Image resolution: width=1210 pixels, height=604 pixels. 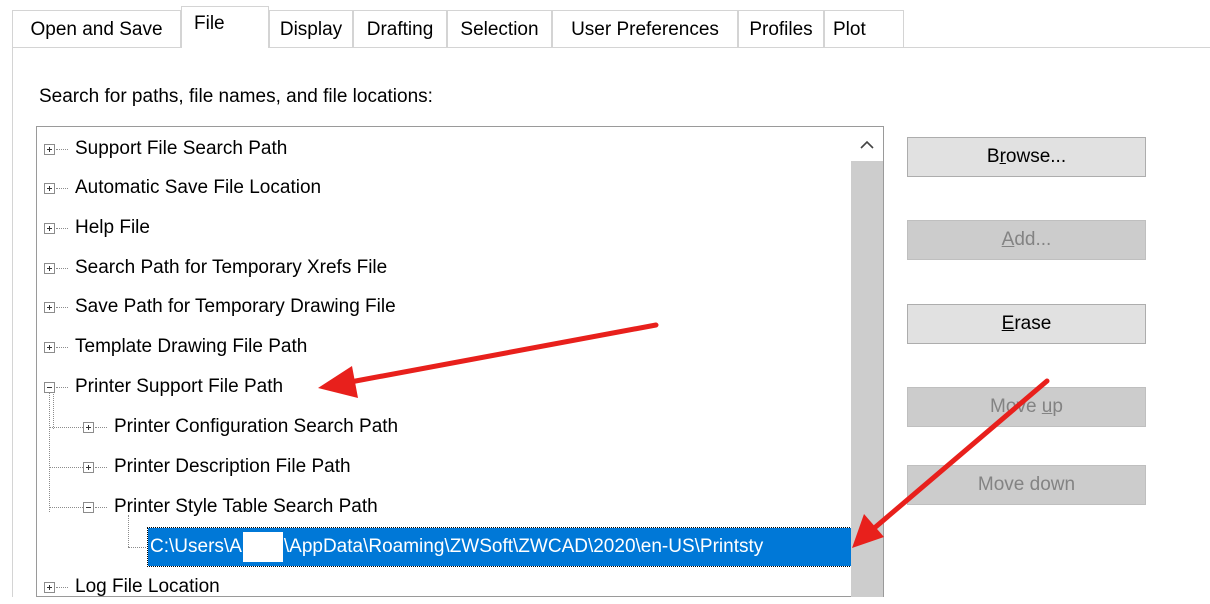 What do you see at coordinates (256, 426) in the screenshot?
I see `tree-item-label: Printer Configuration Search Path` at bounding box center [256, 426].